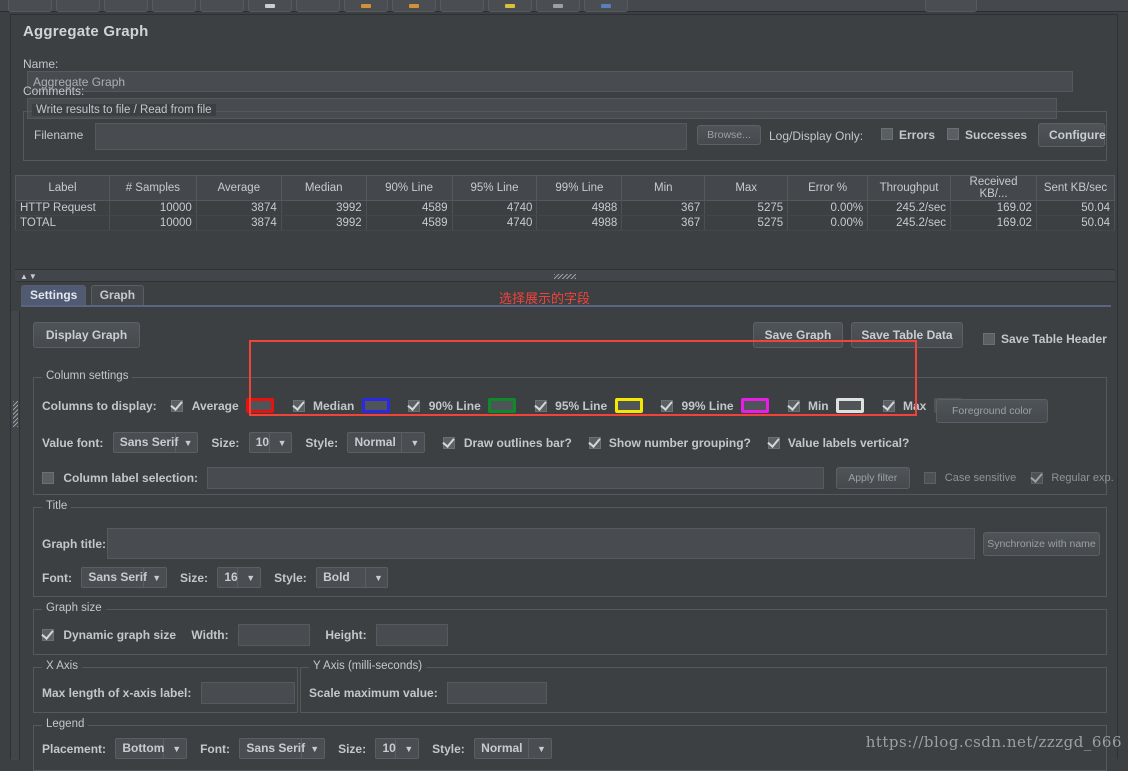 The height and width of the screenshot is (771, 1128). I want to click on tab-settings: Settings, so click(53, 295).